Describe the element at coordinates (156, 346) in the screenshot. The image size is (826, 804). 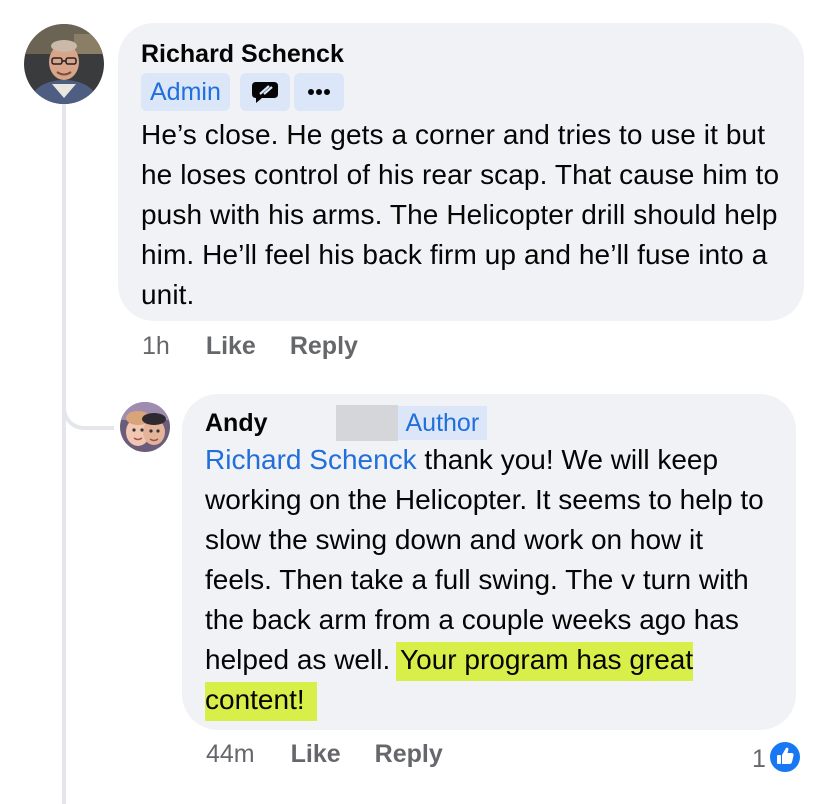
I see `comment-timestamp: 1h` at that location.